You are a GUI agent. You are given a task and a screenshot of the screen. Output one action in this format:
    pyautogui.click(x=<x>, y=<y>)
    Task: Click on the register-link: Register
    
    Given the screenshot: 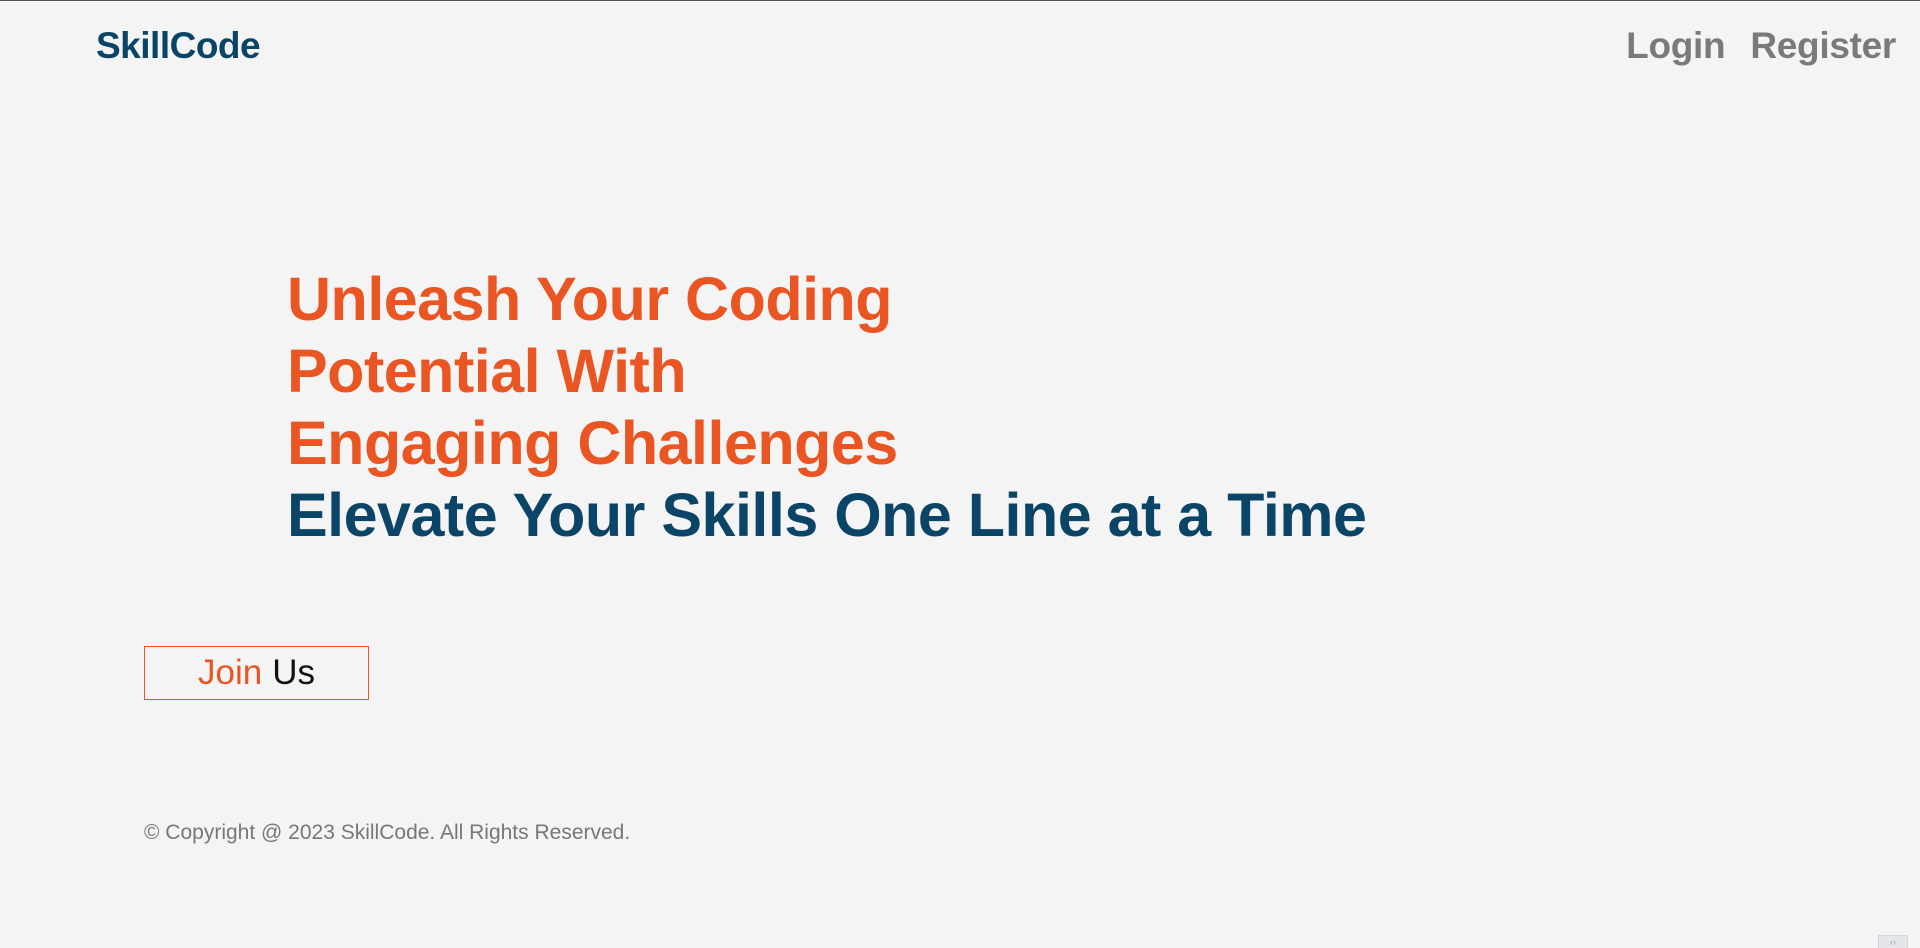 What is the action you would take?
    pyautogui.click(x=1823, y=46)
    